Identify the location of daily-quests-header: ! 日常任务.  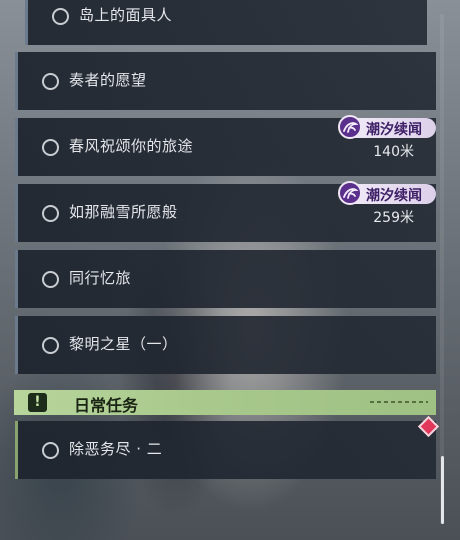
(225, 402).